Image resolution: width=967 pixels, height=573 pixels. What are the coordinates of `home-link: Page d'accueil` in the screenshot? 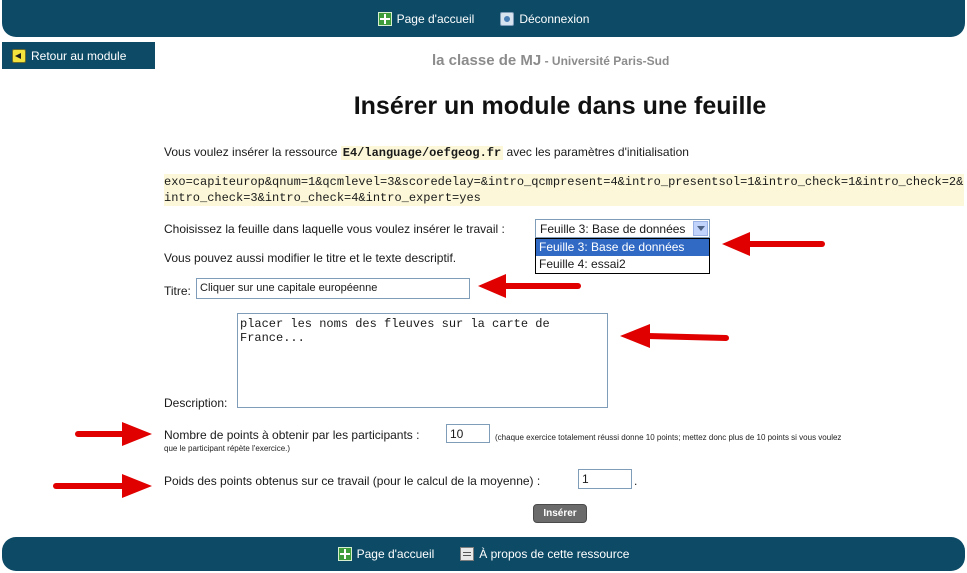 It's located at (426, 18).